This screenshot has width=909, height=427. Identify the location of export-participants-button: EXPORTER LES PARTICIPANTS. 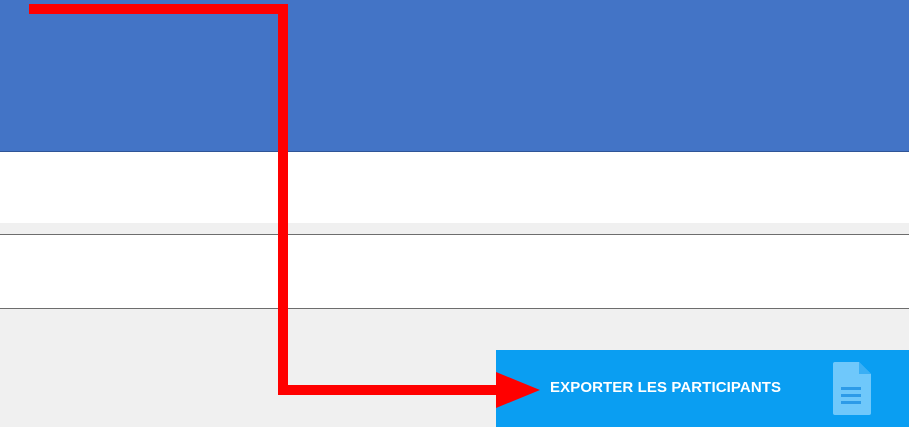
(702, 388).